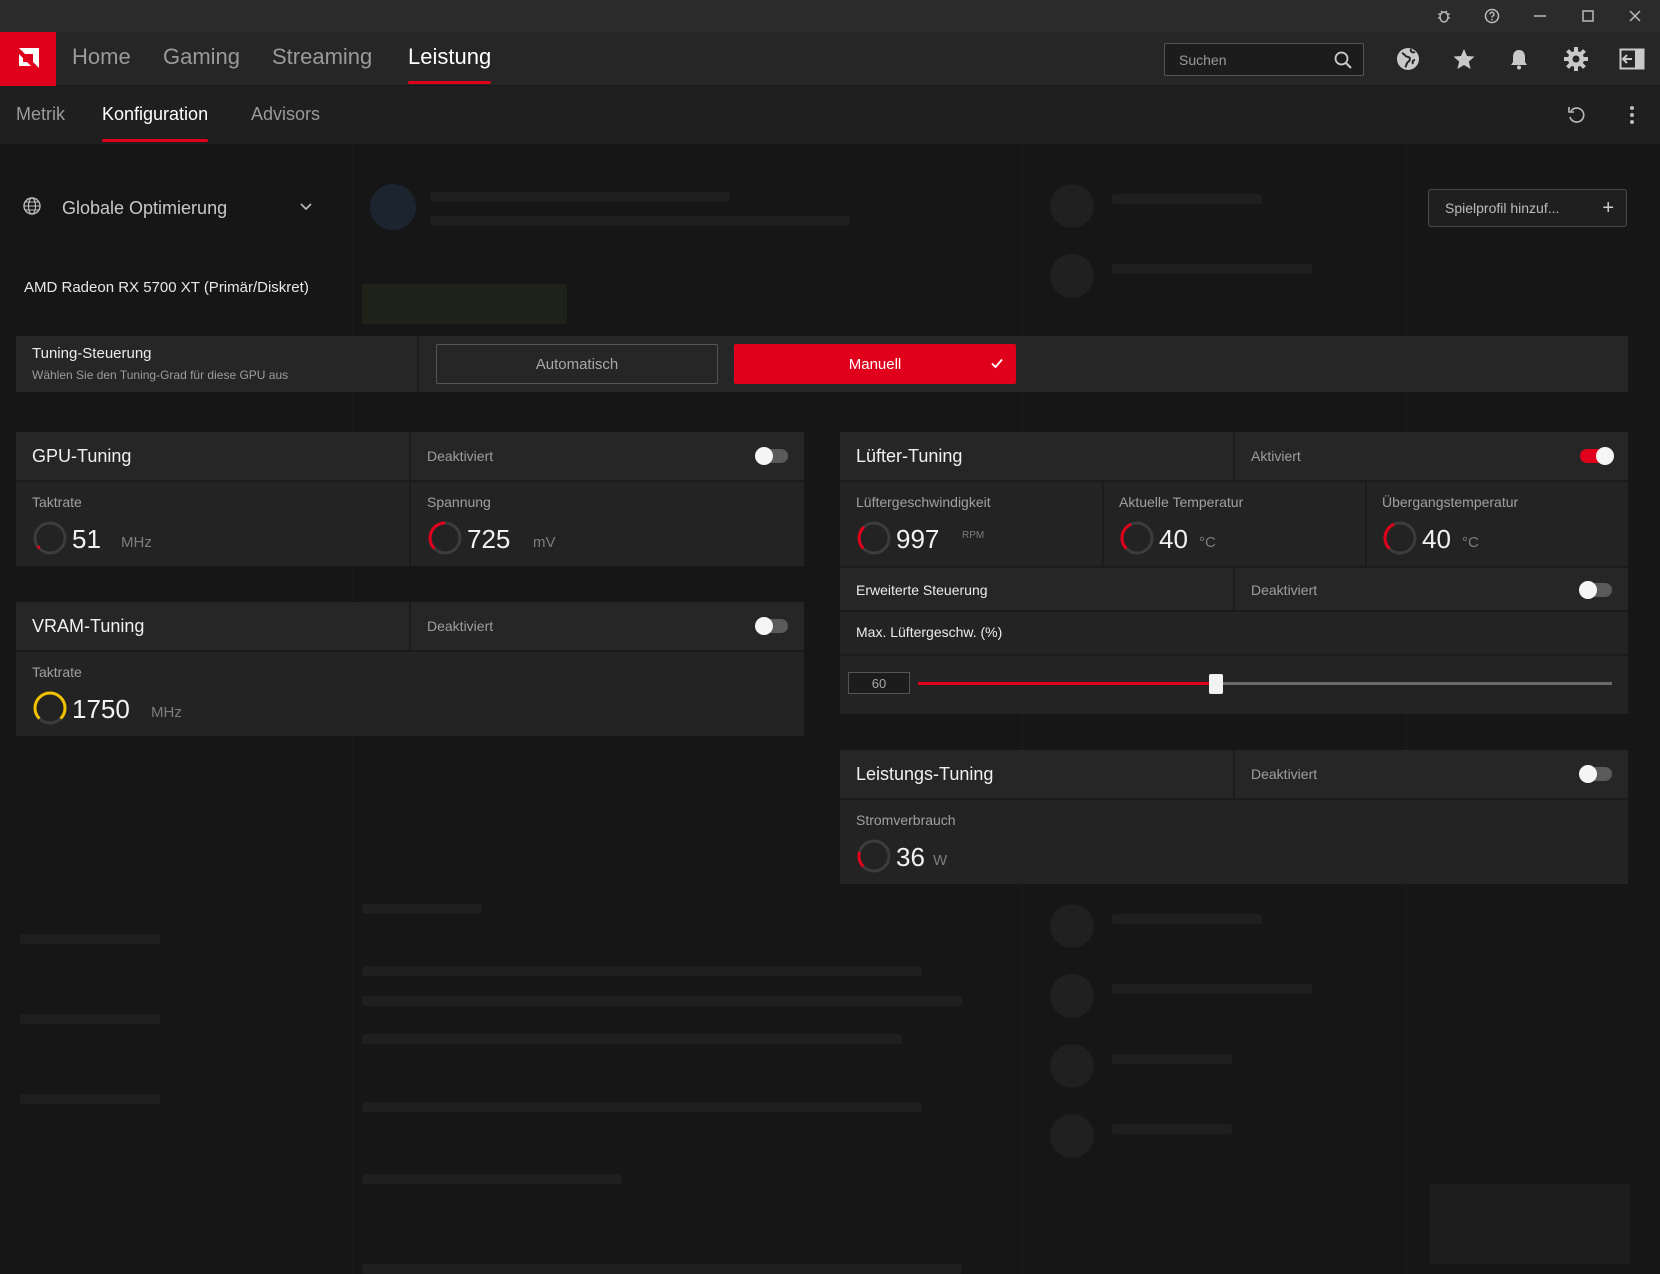  Describe the element at coordinates (997, 365) in the screenshot. I see `checkmark-icon` at that location.